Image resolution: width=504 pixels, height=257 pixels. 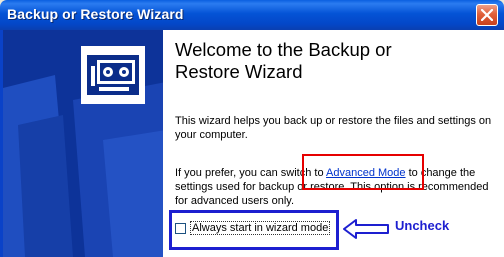 I want to click on close-button, so click(x=487, y=15).